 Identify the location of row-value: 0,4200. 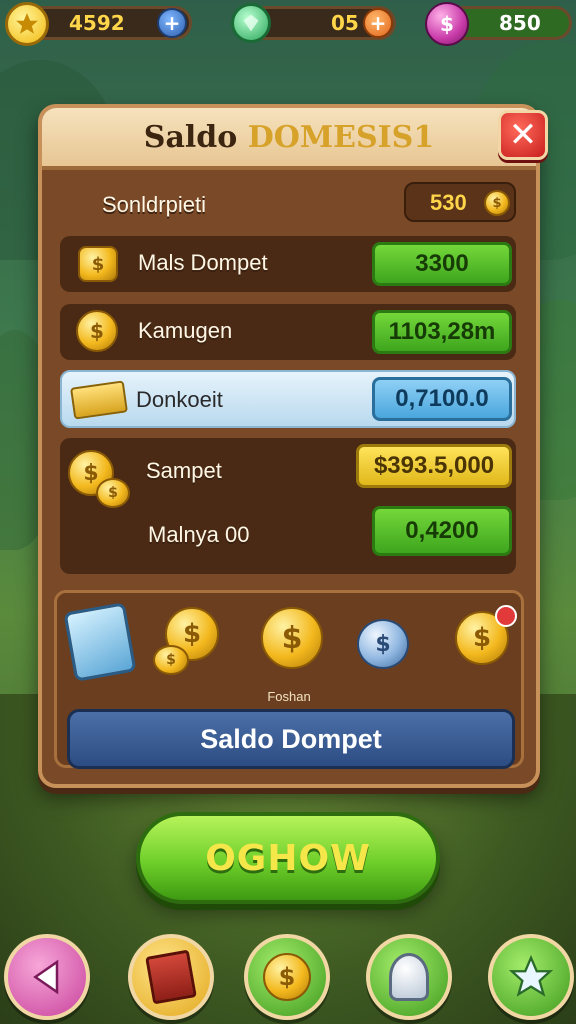
(442, 531).